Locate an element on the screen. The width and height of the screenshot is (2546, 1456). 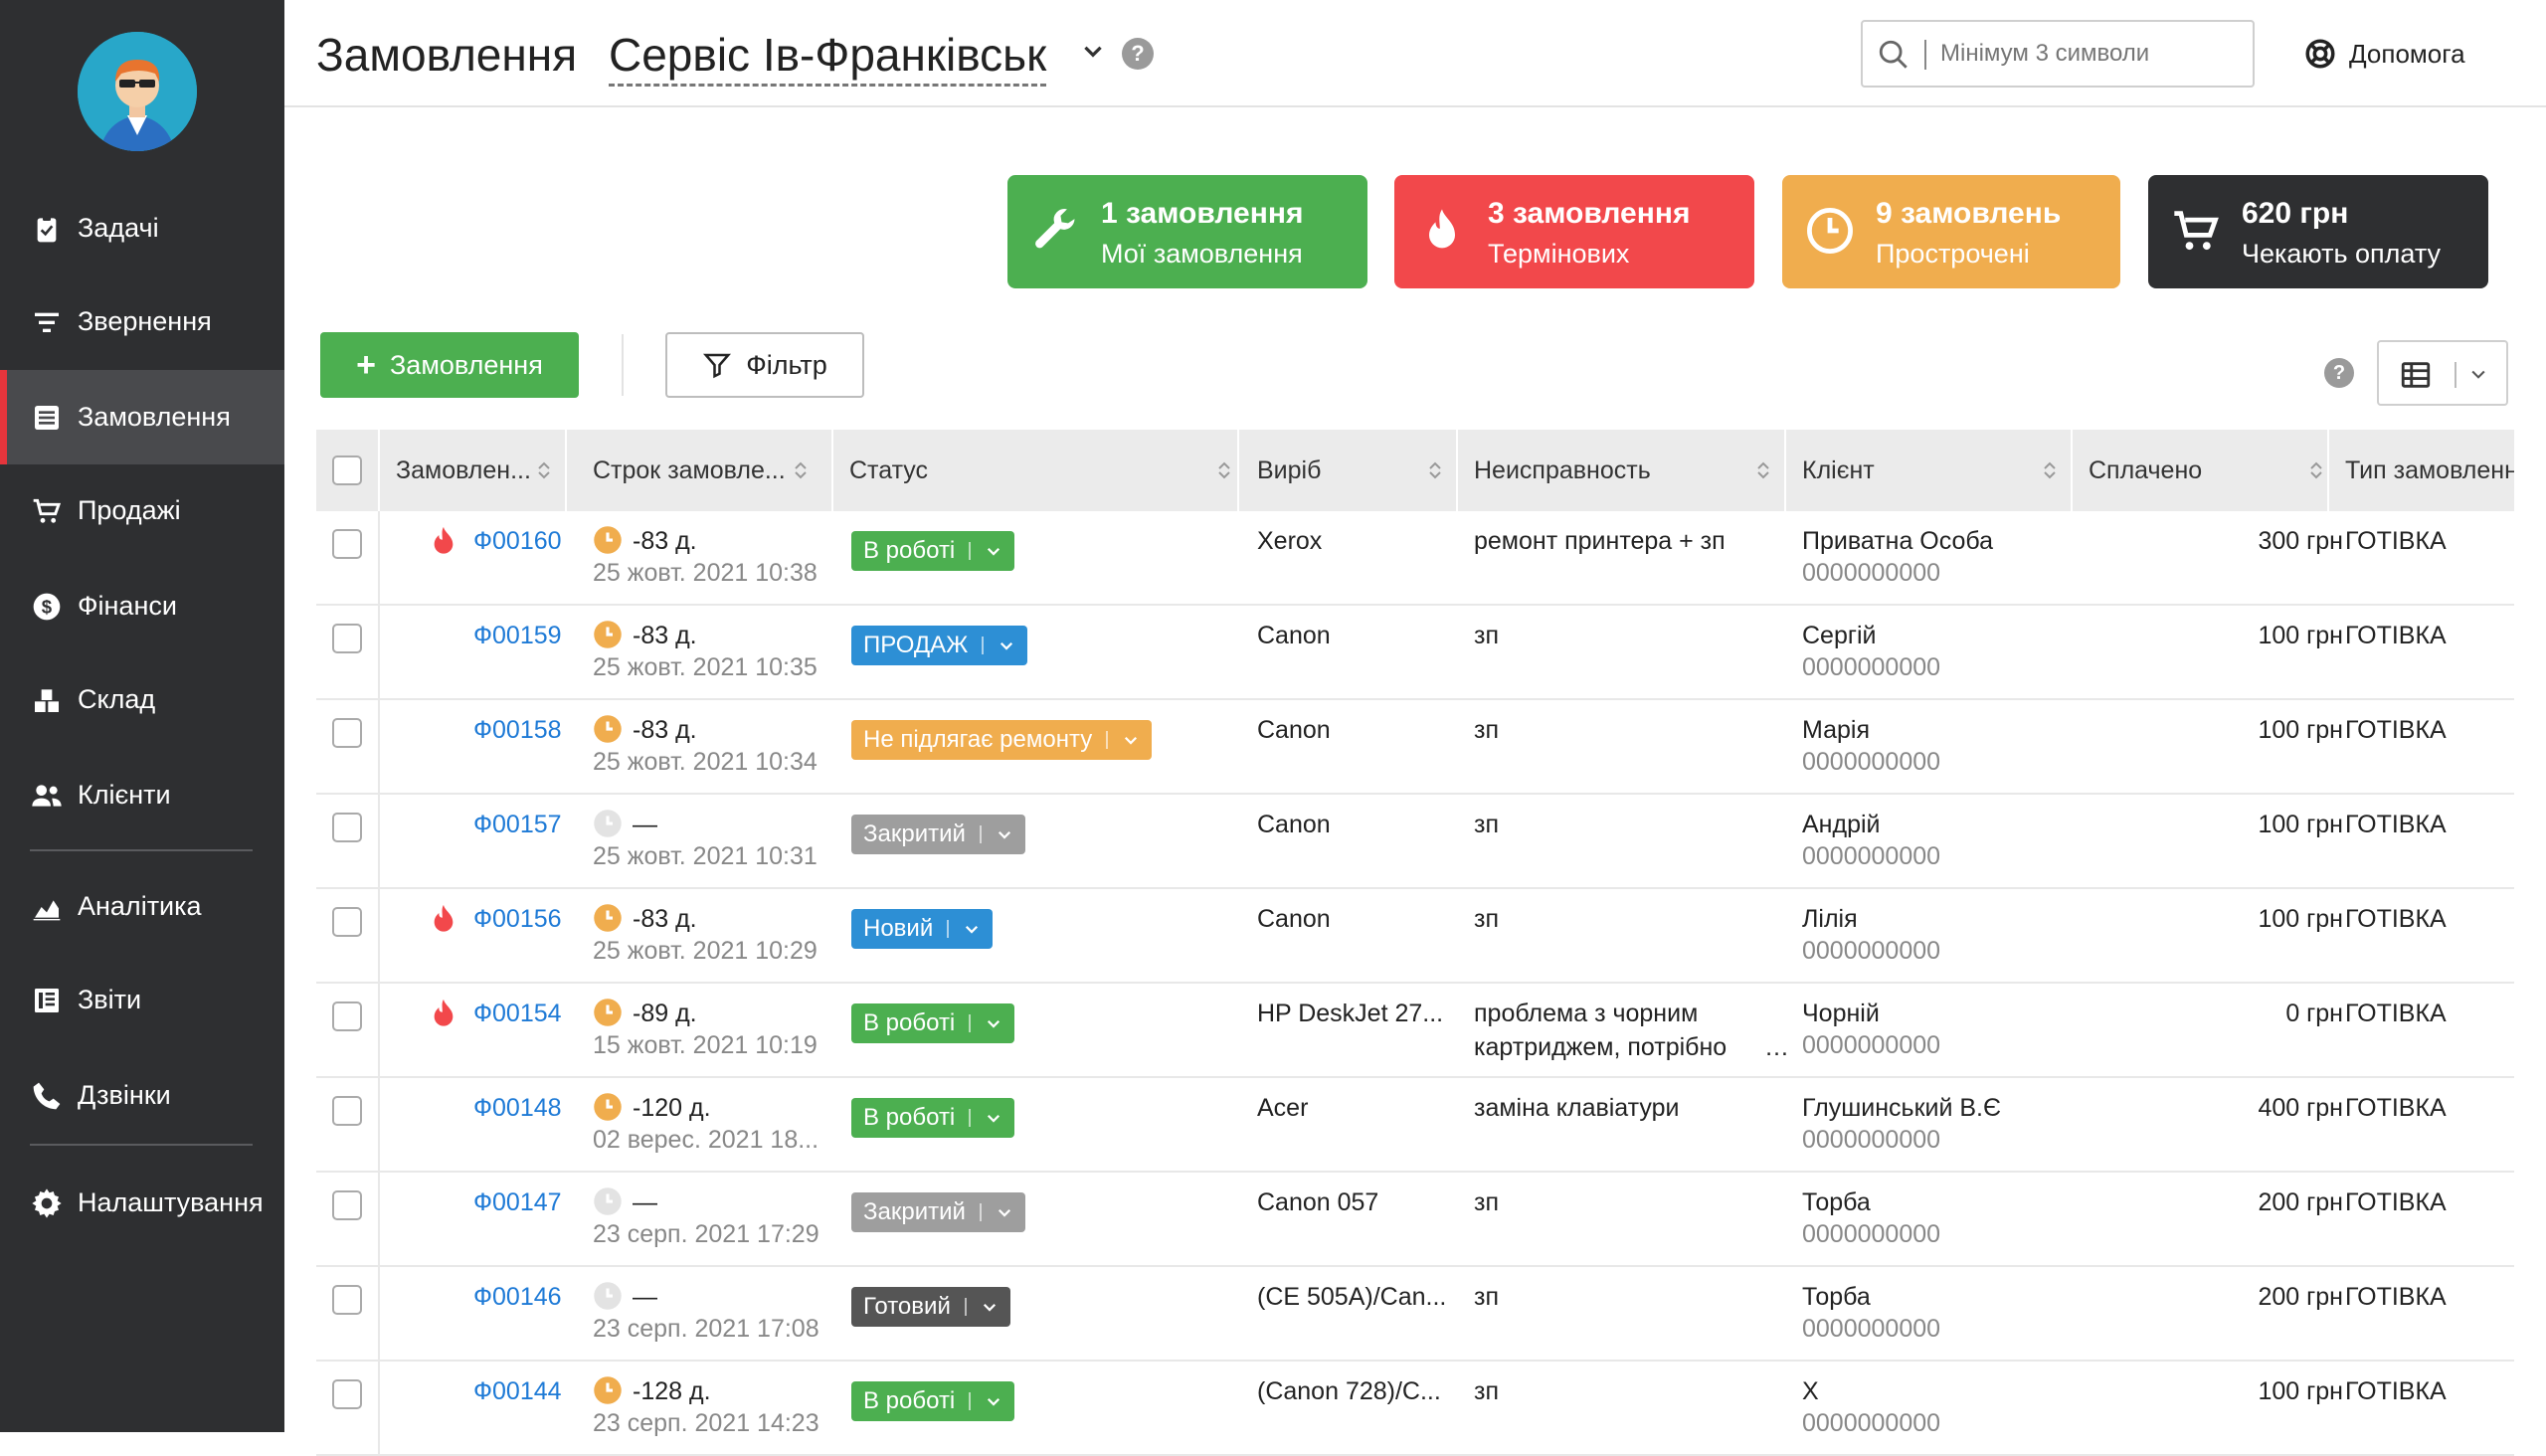
deadline-days: — is located at coordinates (645, 1297).